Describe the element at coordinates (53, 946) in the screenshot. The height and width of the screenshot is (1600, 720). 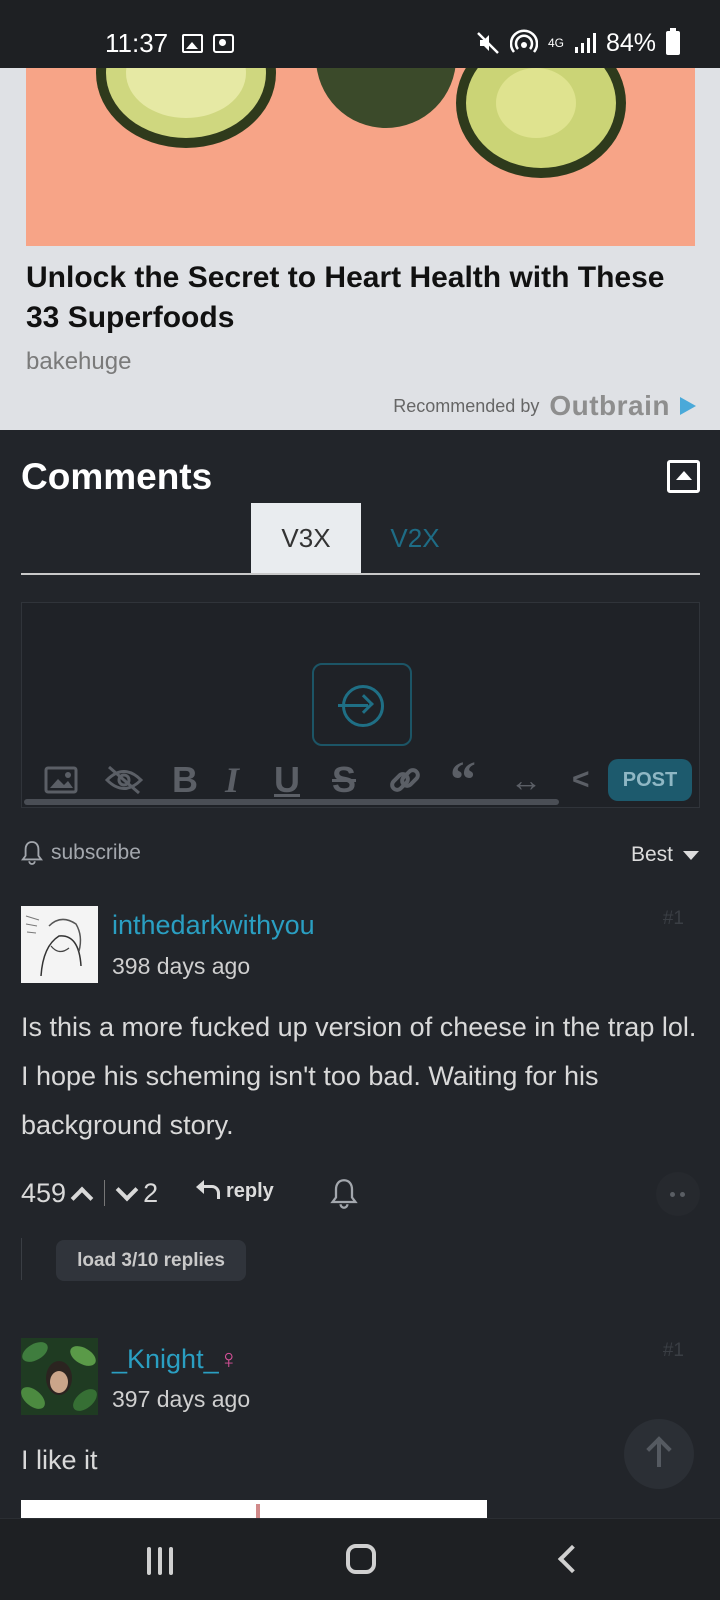
I see `avatar-sketch` at that location.